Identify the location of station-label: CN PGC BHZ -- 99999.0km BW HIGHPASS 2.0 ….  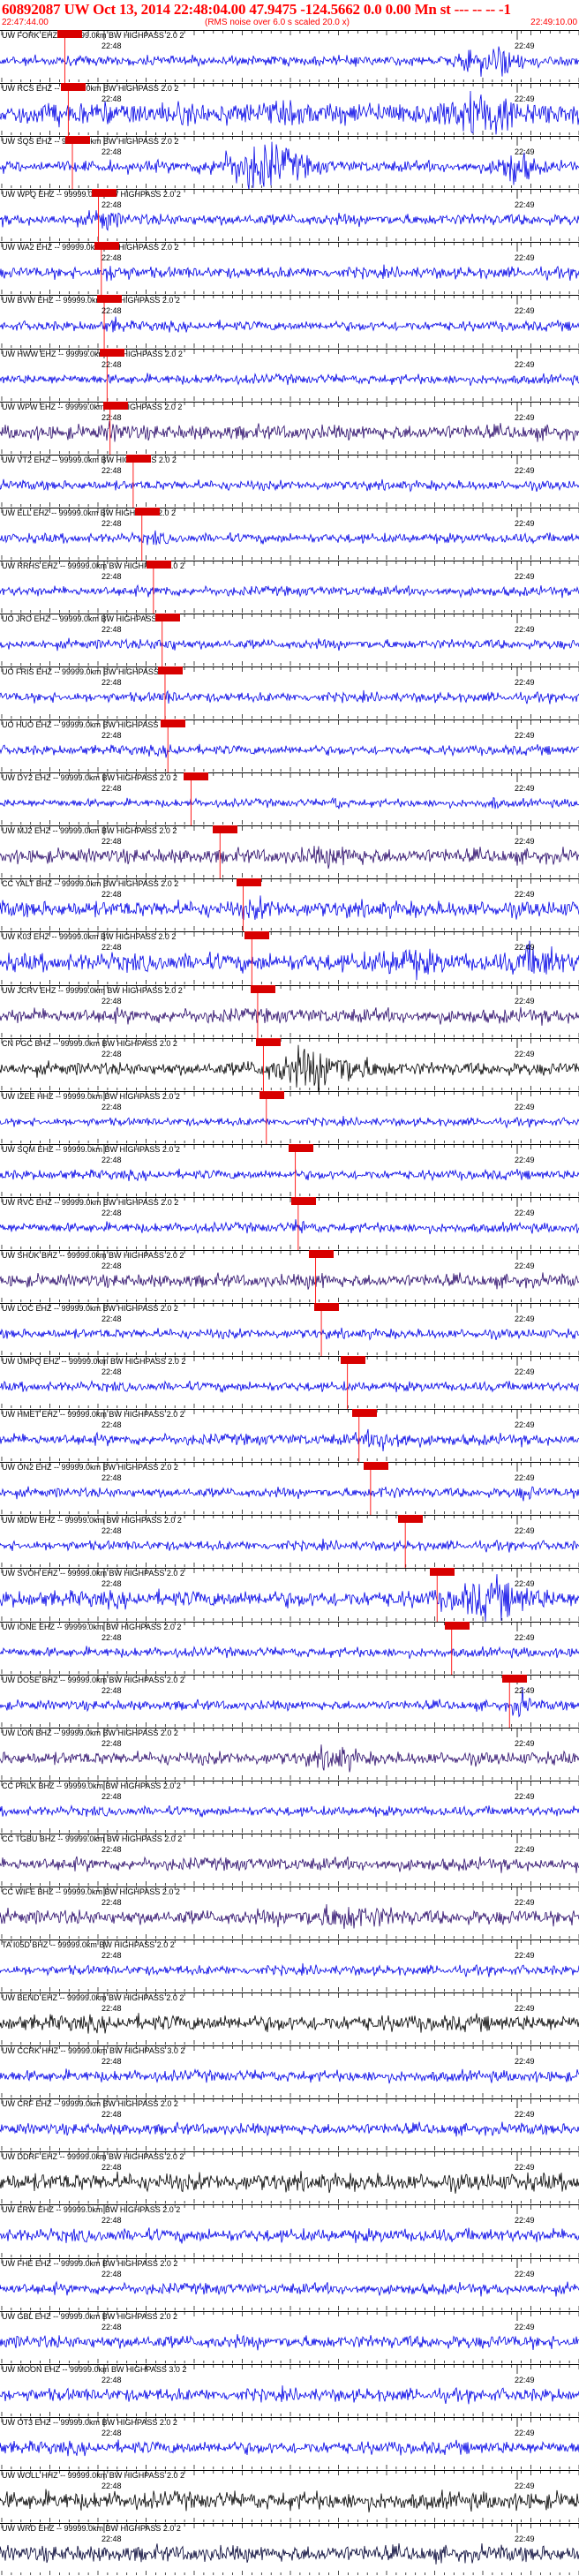
(89, 1044).